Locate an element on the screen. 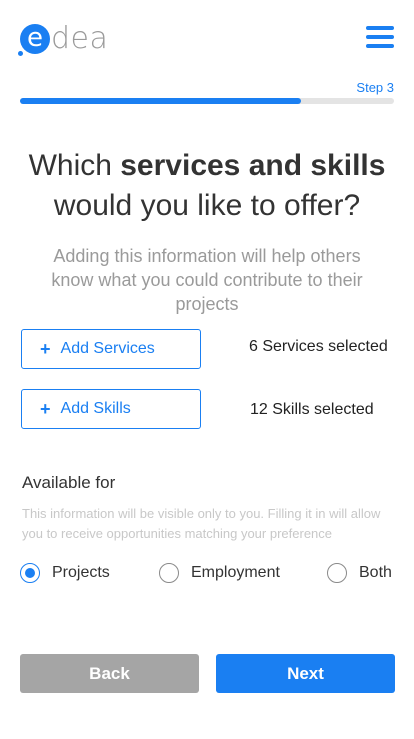  add-services-button: + Add Services is located at coordinates (111, 349).